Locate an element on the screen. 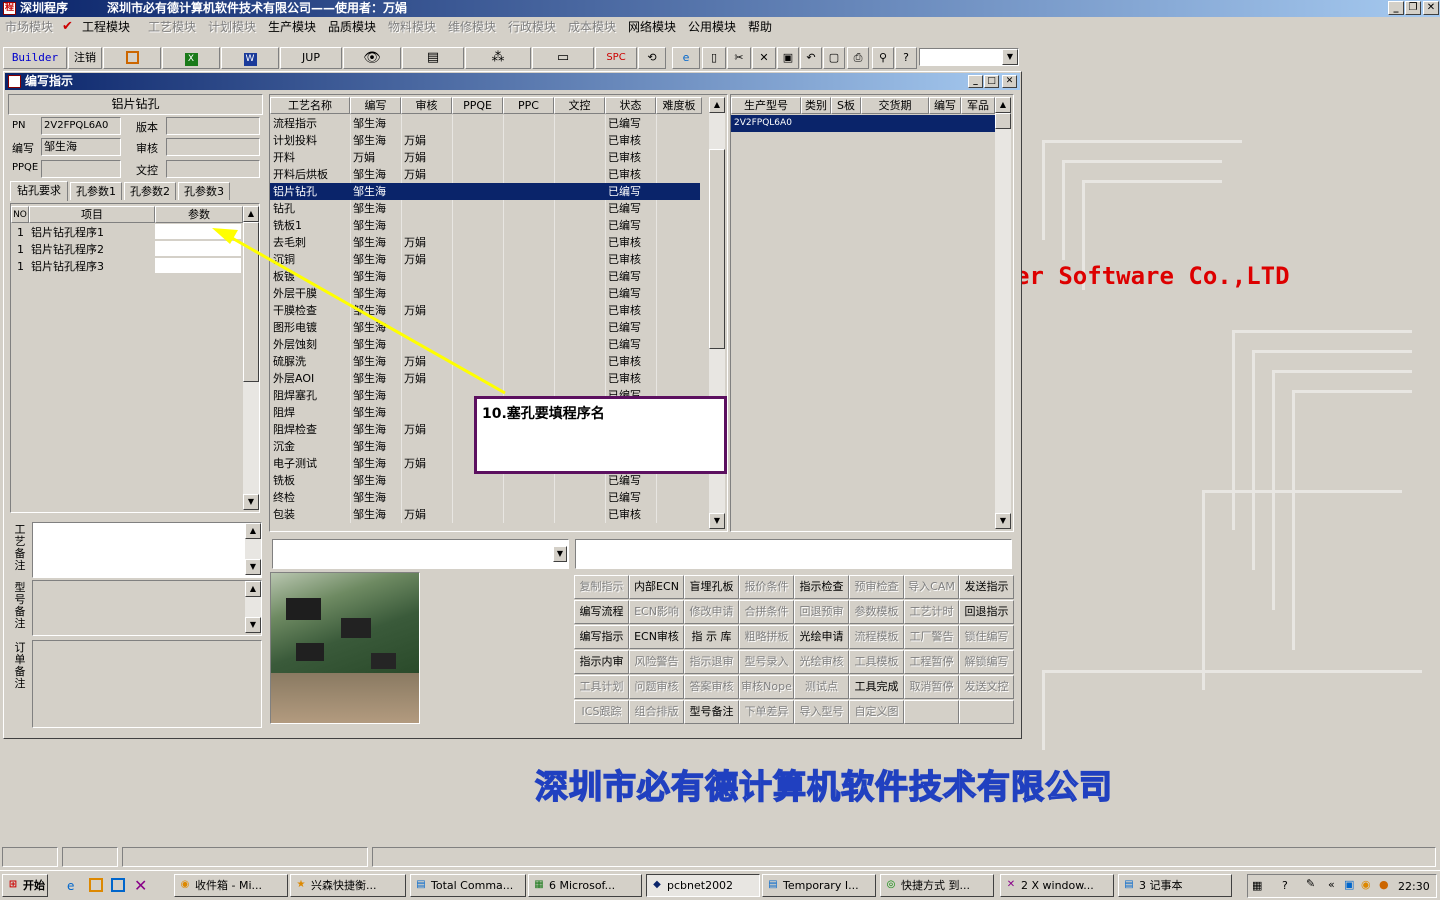 This screenshot has height=900, width=1440. task-app-icon: ◉ is located at coordinates (185, 884).